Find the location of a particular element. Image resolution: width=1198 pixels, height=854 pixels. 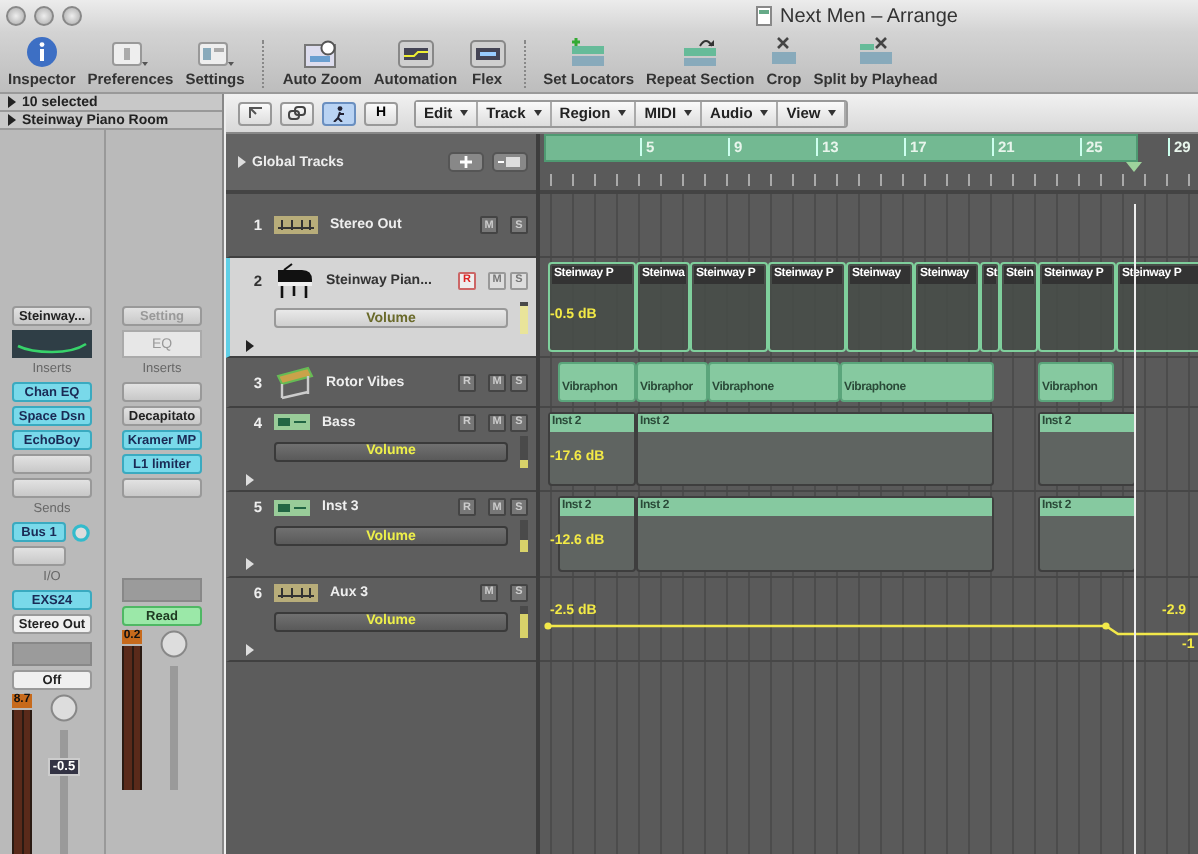

info-icon is located at coordinates (41, 52).